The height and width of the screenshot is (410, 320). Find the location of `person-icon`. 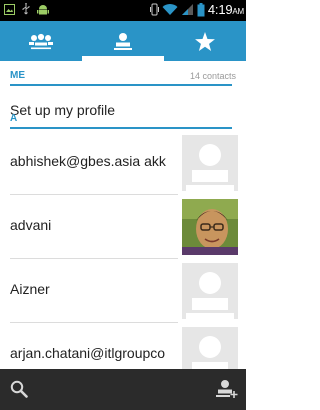

person-icon is located at coordinates (123, 41).